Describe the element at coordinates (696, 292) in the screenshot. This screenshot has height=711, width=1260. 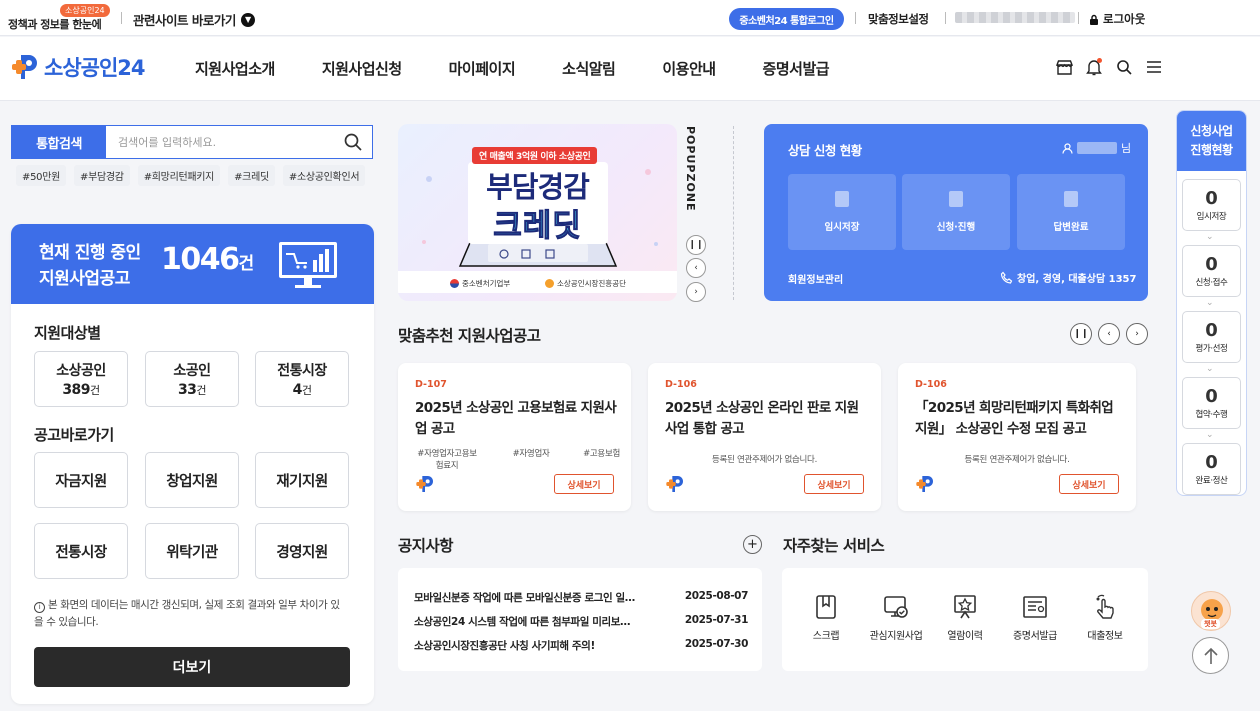
I see `banner-next-button: ›` at that location.